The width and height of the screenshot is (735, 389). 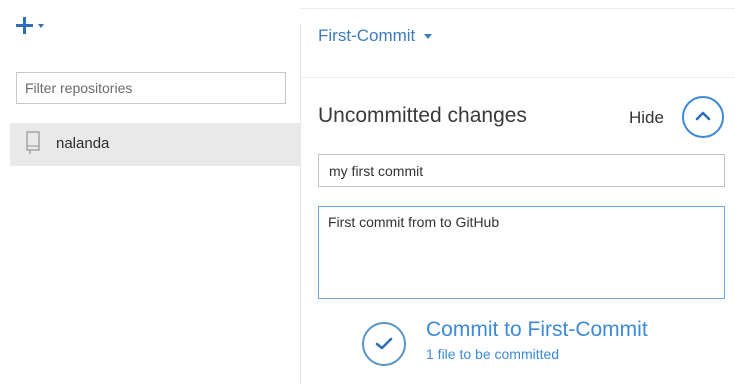 I want to click on header-separator, so click(x=518, y=77).